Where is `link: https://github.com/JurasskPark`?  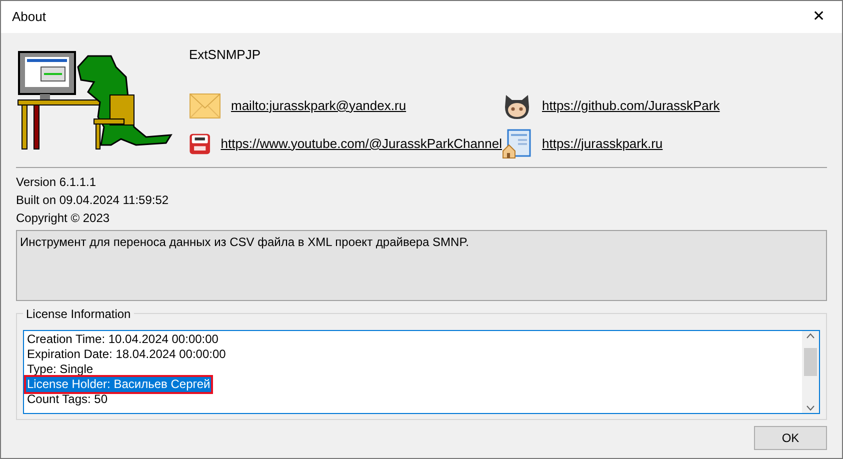
link: https://github.com/JurasskPark is located at coordinates (631, 106).